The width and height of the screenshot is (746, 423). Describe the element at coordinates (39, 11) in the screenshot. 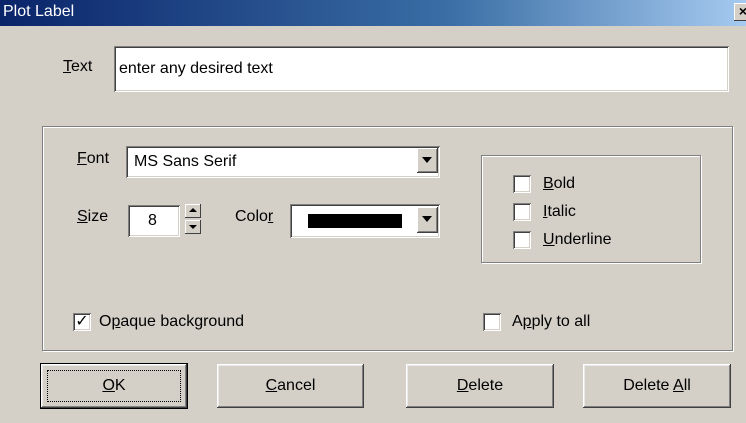

I see `window-title: Plot Label` at that location.